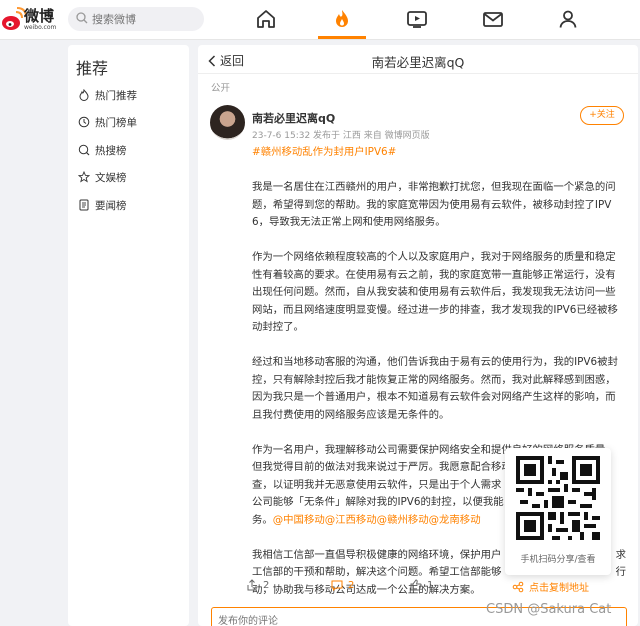 The image size is (640, 626). Describe the element at coordinates (92, 68) in the screenshot. I see `sidebar-title: 推荐` at that location.